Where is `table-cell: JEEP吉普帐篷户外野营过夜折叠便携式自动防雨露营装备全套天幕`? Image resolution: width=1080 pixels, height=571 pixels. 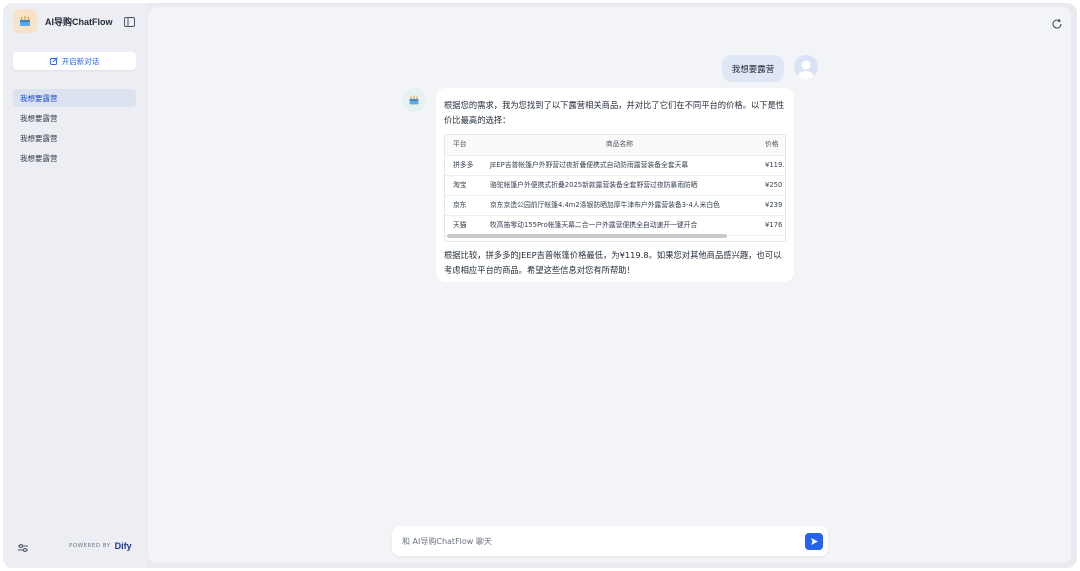 table-cell: JEEP吉普帐篷户外野营过夜折叠便携式自动防雨露营装备全套天幕 is located at coordinates (619, 165).